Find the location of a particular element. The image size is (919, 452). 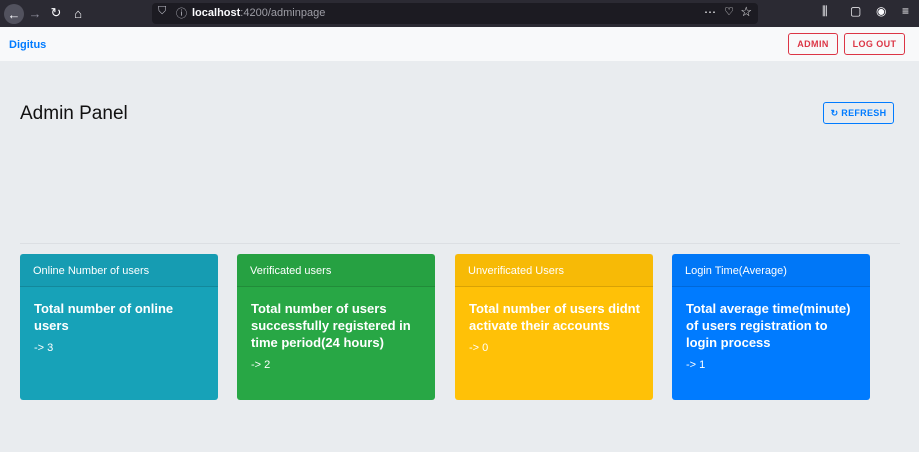

card-body: Total number of online users -> 3 is located at coordinates (119, 320).